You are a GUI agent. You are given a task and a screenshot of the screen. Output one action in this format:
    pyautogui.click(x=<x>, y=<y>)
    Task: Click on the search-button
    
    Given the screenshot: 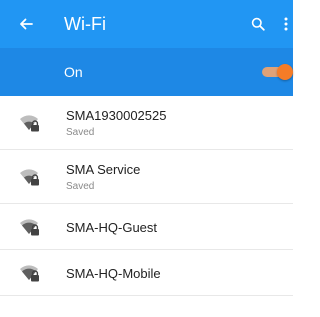 What is the action you would take?
    pyautogui.click(x=258, y=24)
    